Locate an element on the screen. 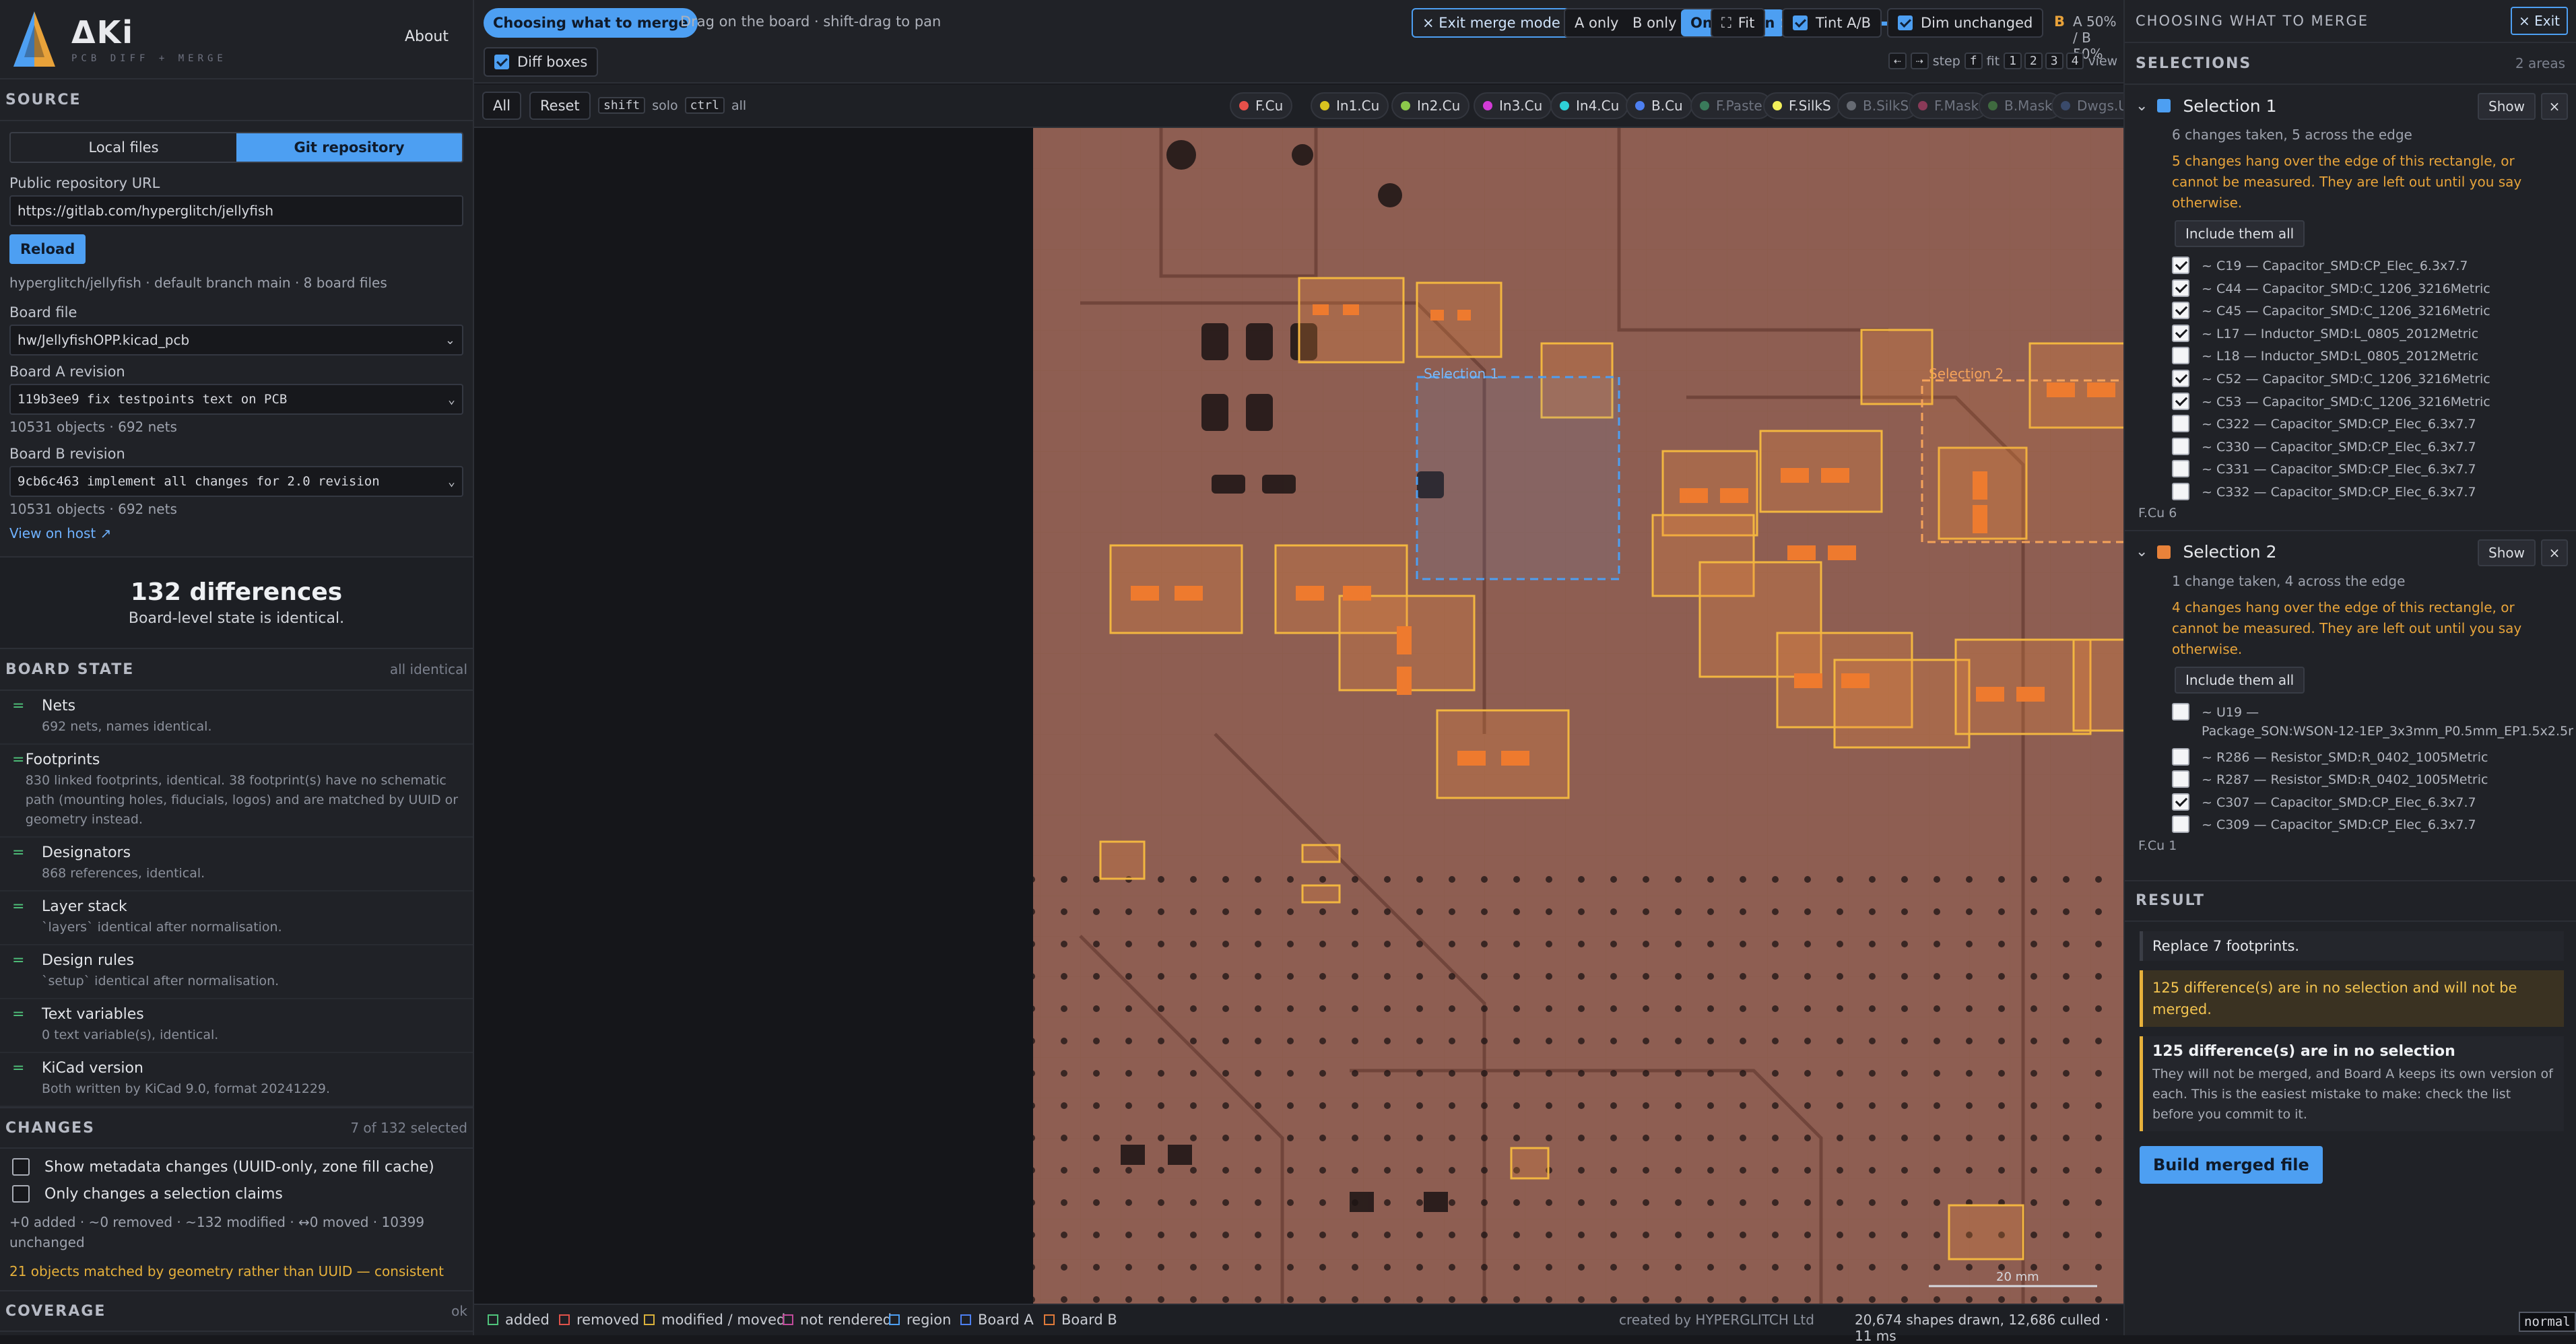 This screenshot has width=2576, height=1344. layer-chip-f-silks: F.SilkS is located at coordinates (1802, 105).